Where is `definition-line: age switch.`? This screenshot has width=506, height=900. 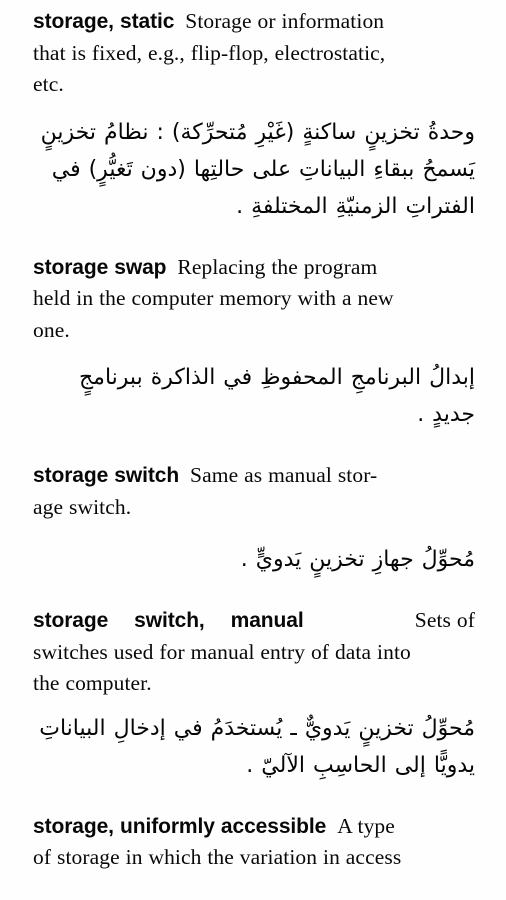
definition-line: age switch. is located at coordinates (82, 506).